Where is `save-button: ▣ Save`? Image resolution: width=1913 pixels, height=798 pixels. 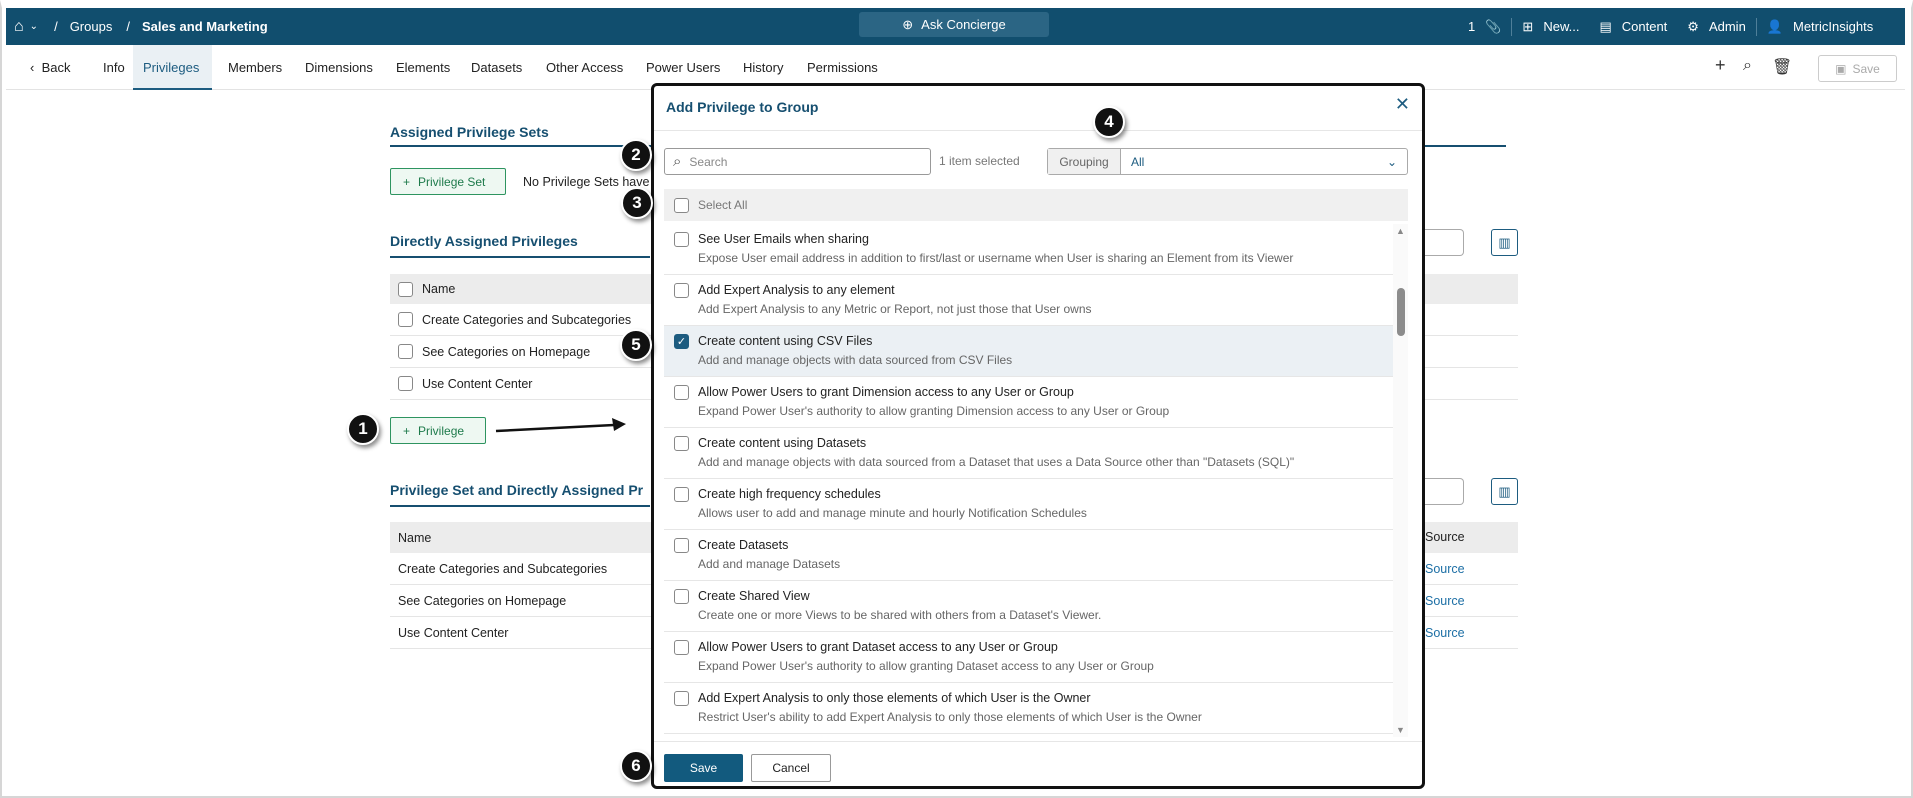
save-button: ▣ Save is located at coordinates (1857, 68).